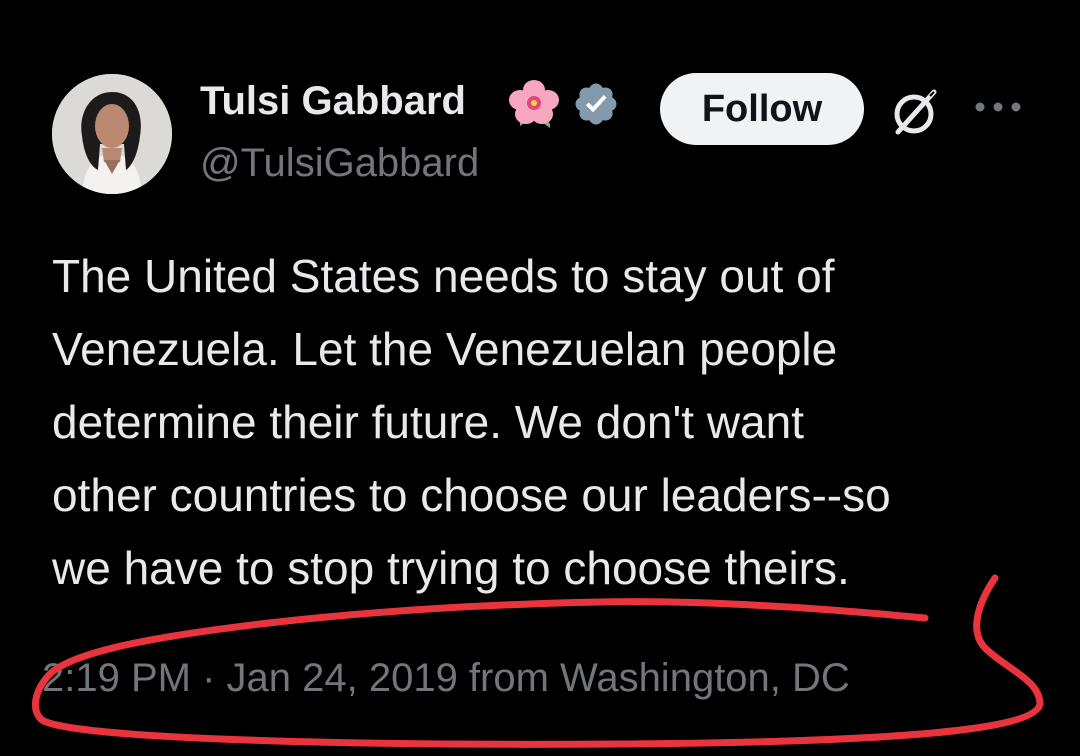 The width and height of the screenshot is (1080, 756). I want to click on display-name: Tulsi Gabbard, so click(333, 101).